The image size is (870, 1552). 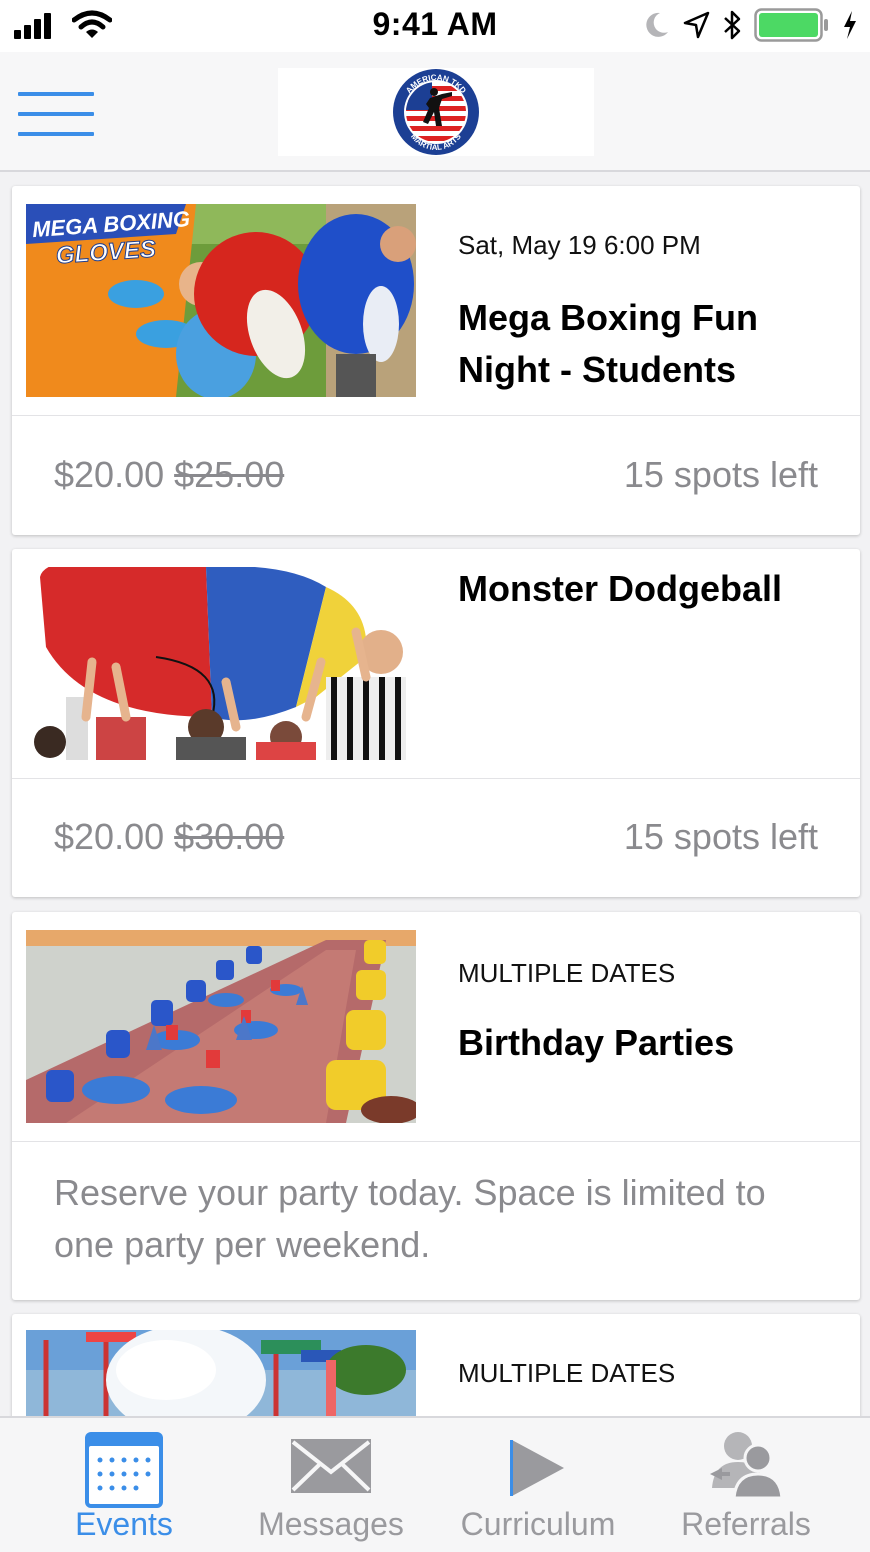 I want to click on moon-icon, so click(x=656, y=27).